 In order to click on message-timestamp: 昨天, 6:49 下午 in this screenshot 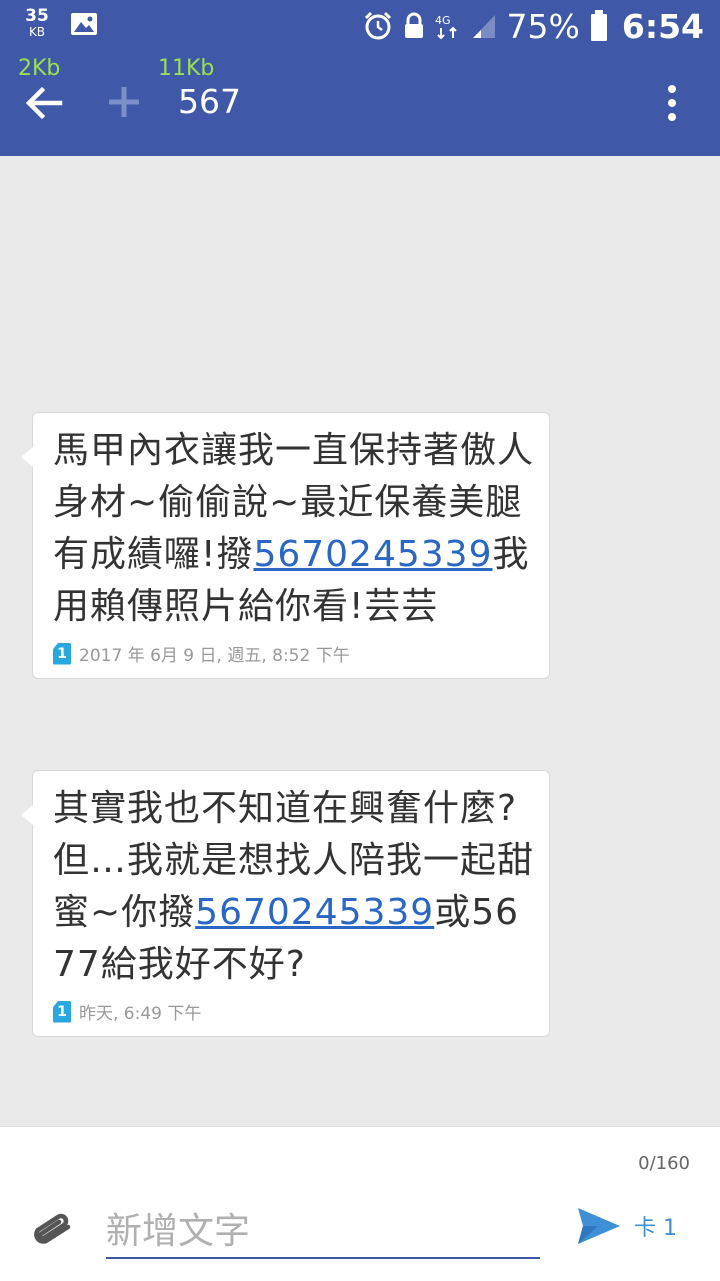, I will do `click(140, 1014)`.